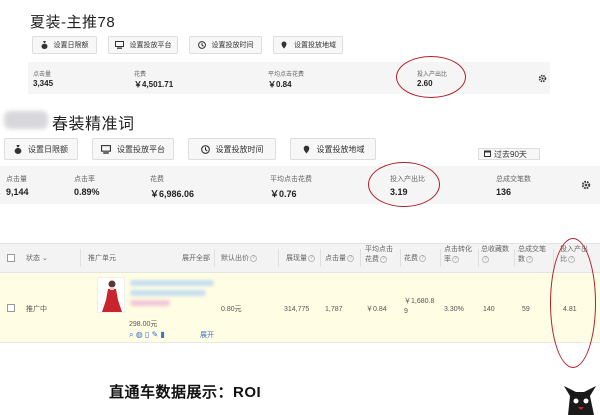 The width and height of the screenshot is (600, 415). What do you see at coordinates (489, 309) in the screenshot?
I see `row-favorites: 140` at bounding box center [489, 309].